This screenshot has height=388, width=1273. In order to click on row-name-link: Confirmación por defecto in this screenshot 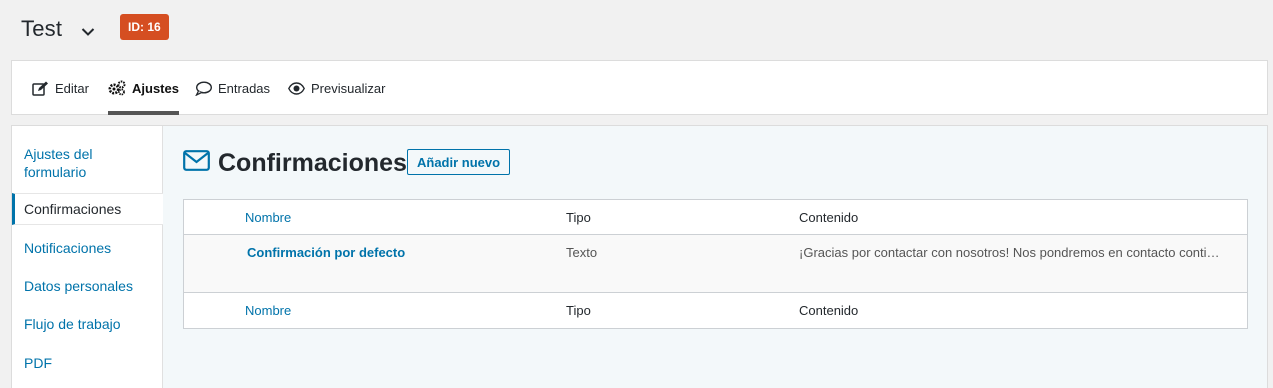, I will do `click(326, 252)`.